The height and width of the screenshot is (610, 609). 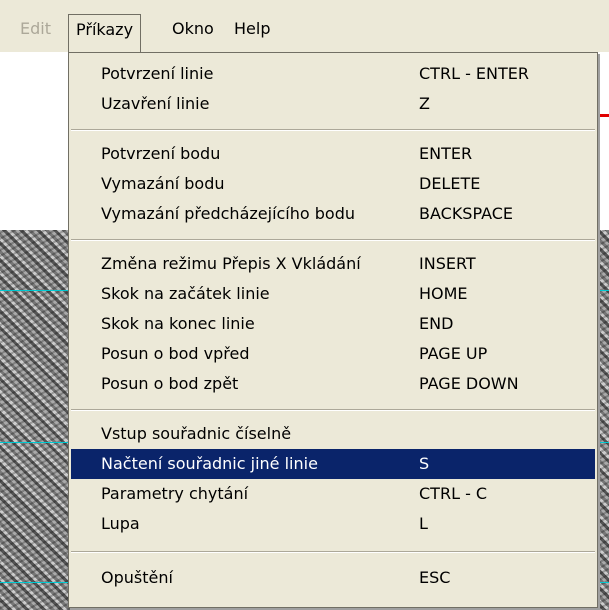 What do you see at coordinates (185, 293) in the screenshot?
I see `menu-item-label: Skok na začátek linie` at bounding box center [185, 293].